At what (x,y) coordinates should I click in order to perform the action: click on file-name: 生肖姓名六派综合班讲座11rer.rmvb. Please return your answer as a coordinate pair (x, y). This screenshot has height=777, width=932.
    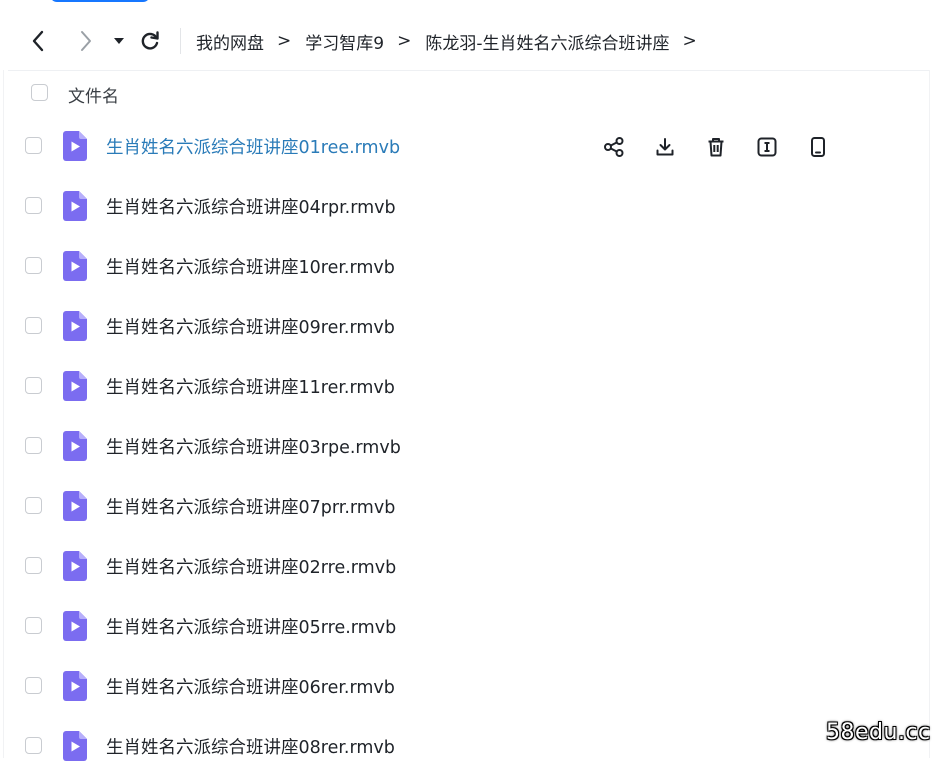
    Looking at the image, I should click on (250, 386).